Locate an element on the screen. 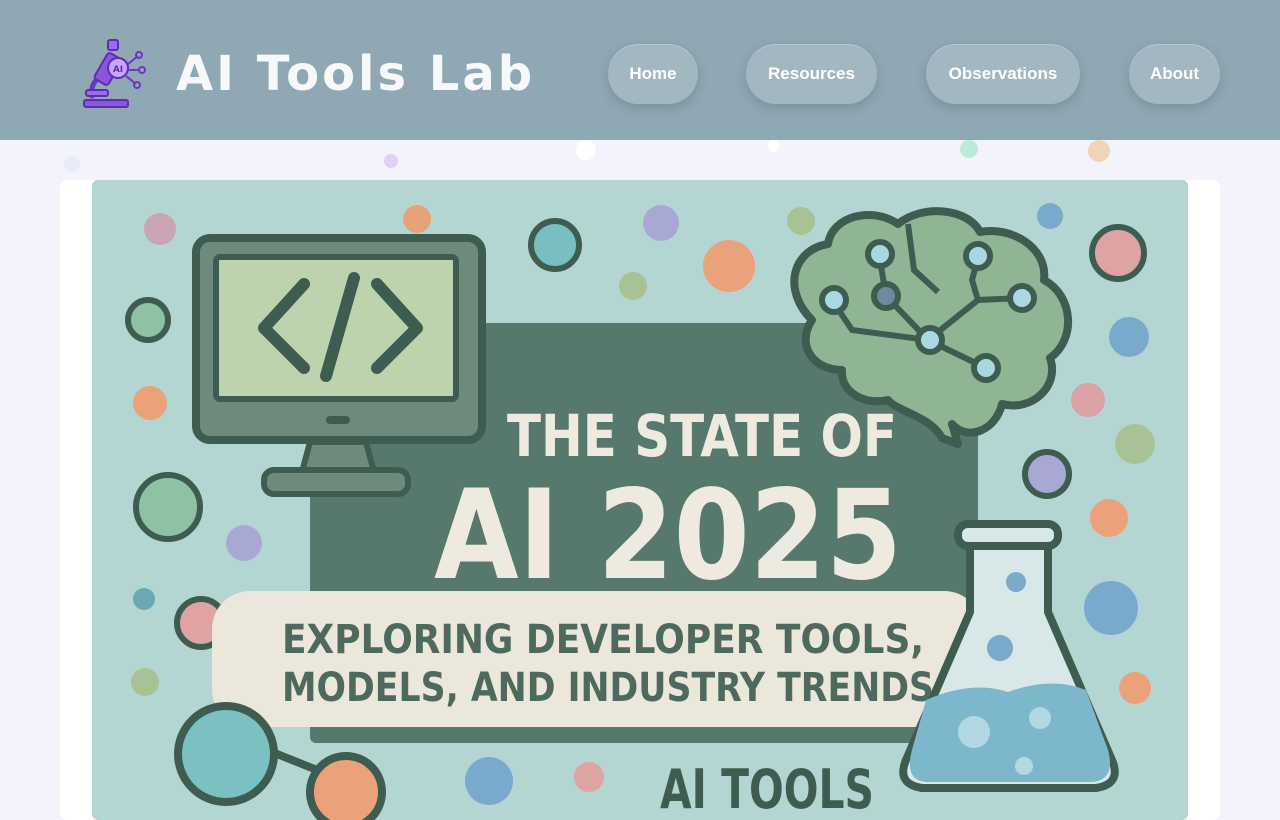  nav-about-button: About is located at coordinates (1174, 74).